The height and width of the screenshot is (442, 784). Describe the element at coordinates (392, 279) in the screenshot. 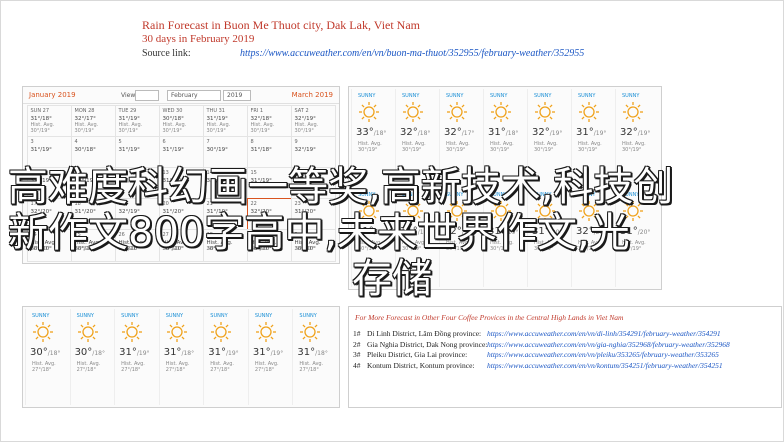

I see `overlay-line-3: 存储` at that location.